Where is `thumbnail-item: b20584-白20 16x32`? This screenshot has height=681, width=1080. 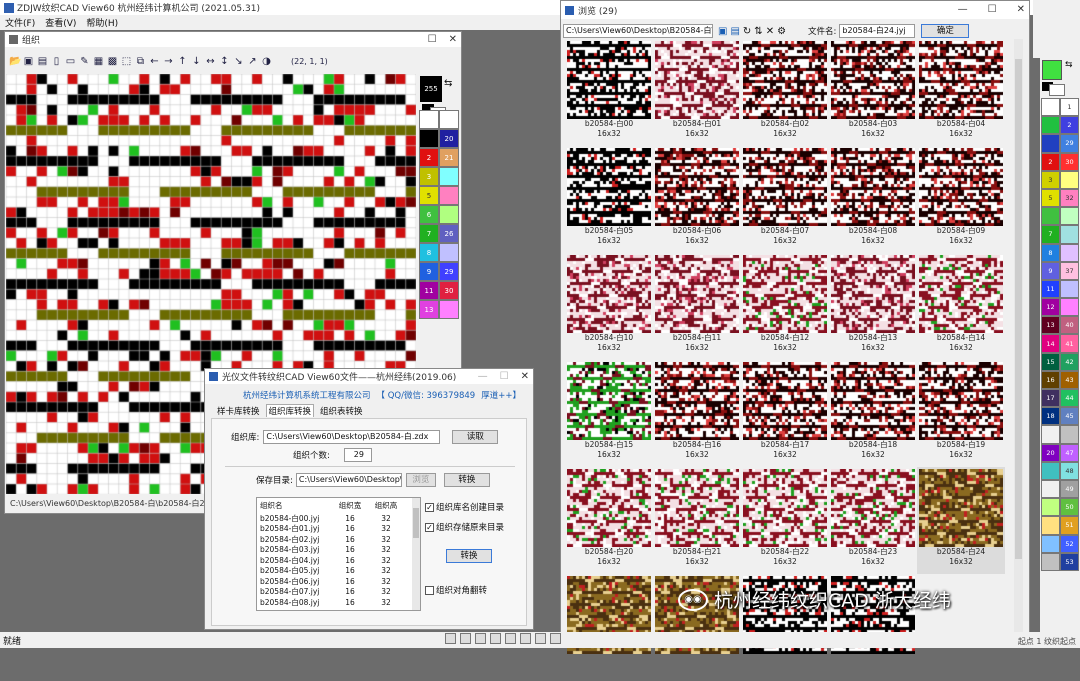 thumbnail-item: b20584-白20 16x32 is located at coordinates (609, 520).